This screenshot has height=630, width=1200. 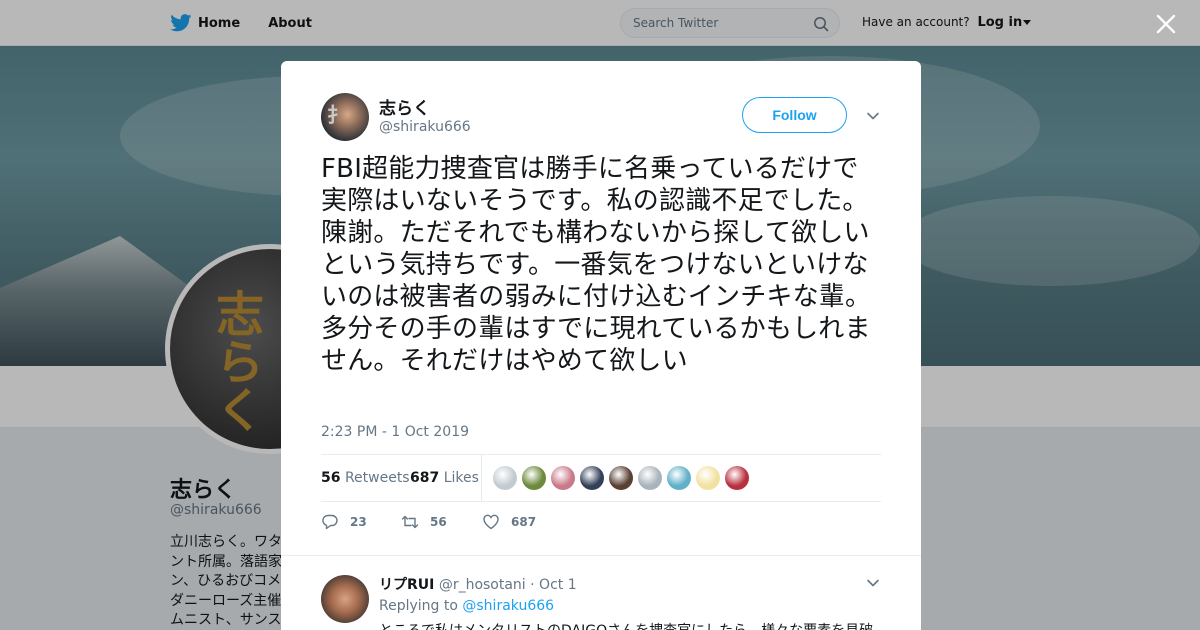 I want to click on heart-icon, so click(x=491, y=522).